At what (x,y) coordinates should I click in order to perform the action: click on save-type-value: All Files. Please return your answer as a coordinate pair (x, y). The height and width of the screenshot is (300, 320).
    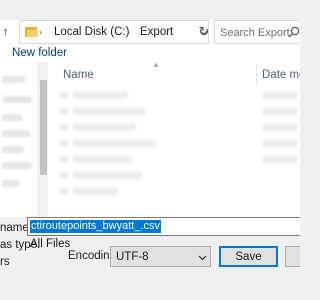
    Looking at the image, I should click on (50, 244).